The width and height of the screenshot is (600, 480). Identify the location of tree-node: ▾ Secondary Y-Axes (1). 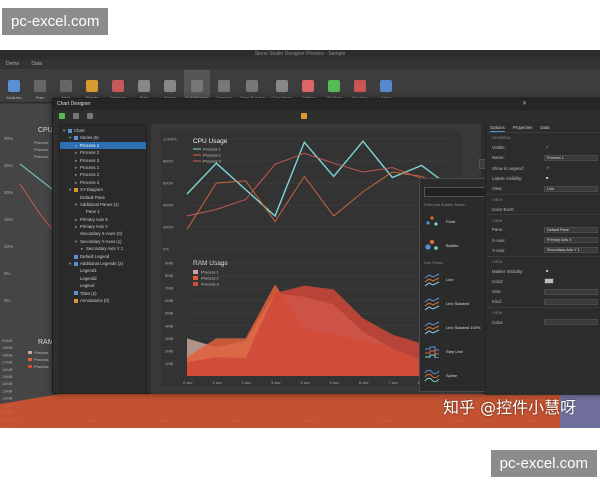
(103, 241).